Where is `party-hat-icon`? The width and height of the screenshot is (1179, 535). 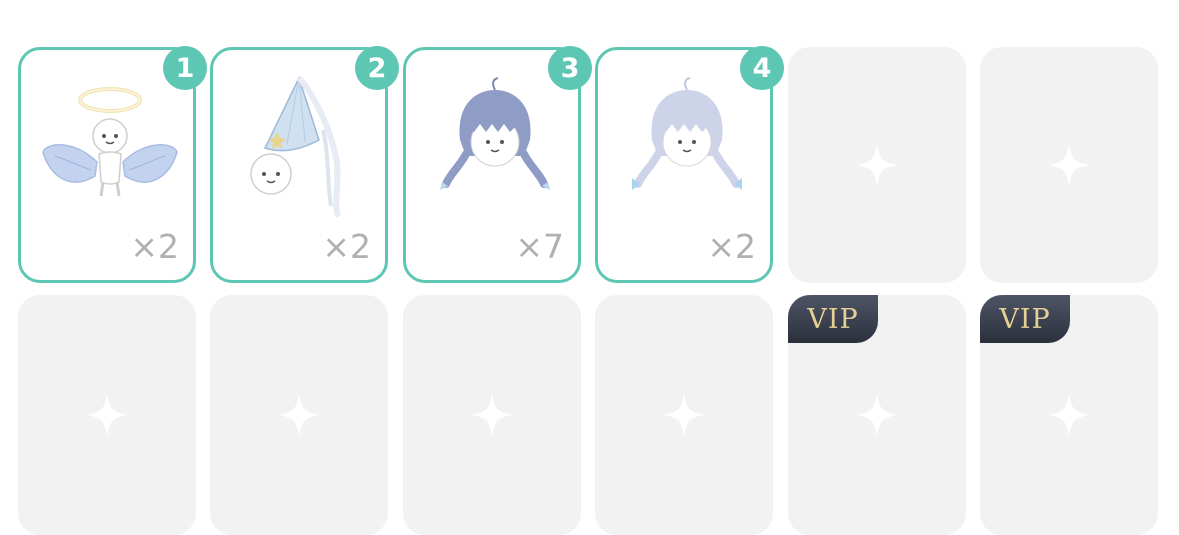
party-hat-icon is located at coordinates (296, 147).